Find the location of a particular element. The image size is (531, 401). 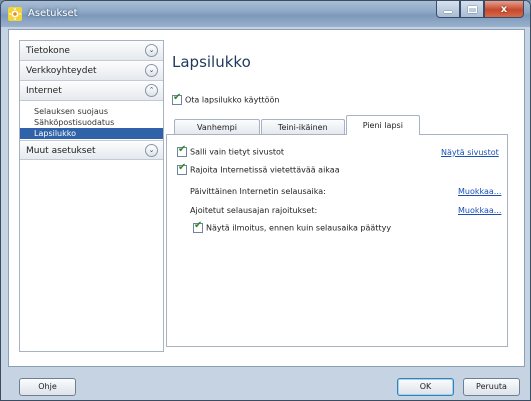

sidebar-section-label: Verkkoyhteydet is located at coordinates (61, 71).